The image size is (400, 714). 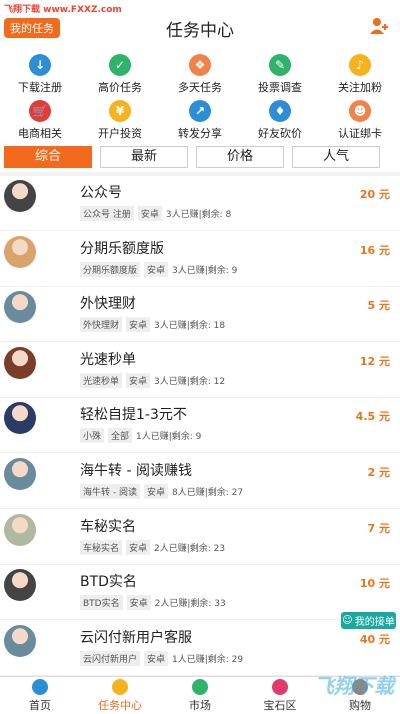 What do you see at coordinates (360, 111) in the screenshot?
I see `user-badge-icon: ☻` at bounding box center [360, 111].